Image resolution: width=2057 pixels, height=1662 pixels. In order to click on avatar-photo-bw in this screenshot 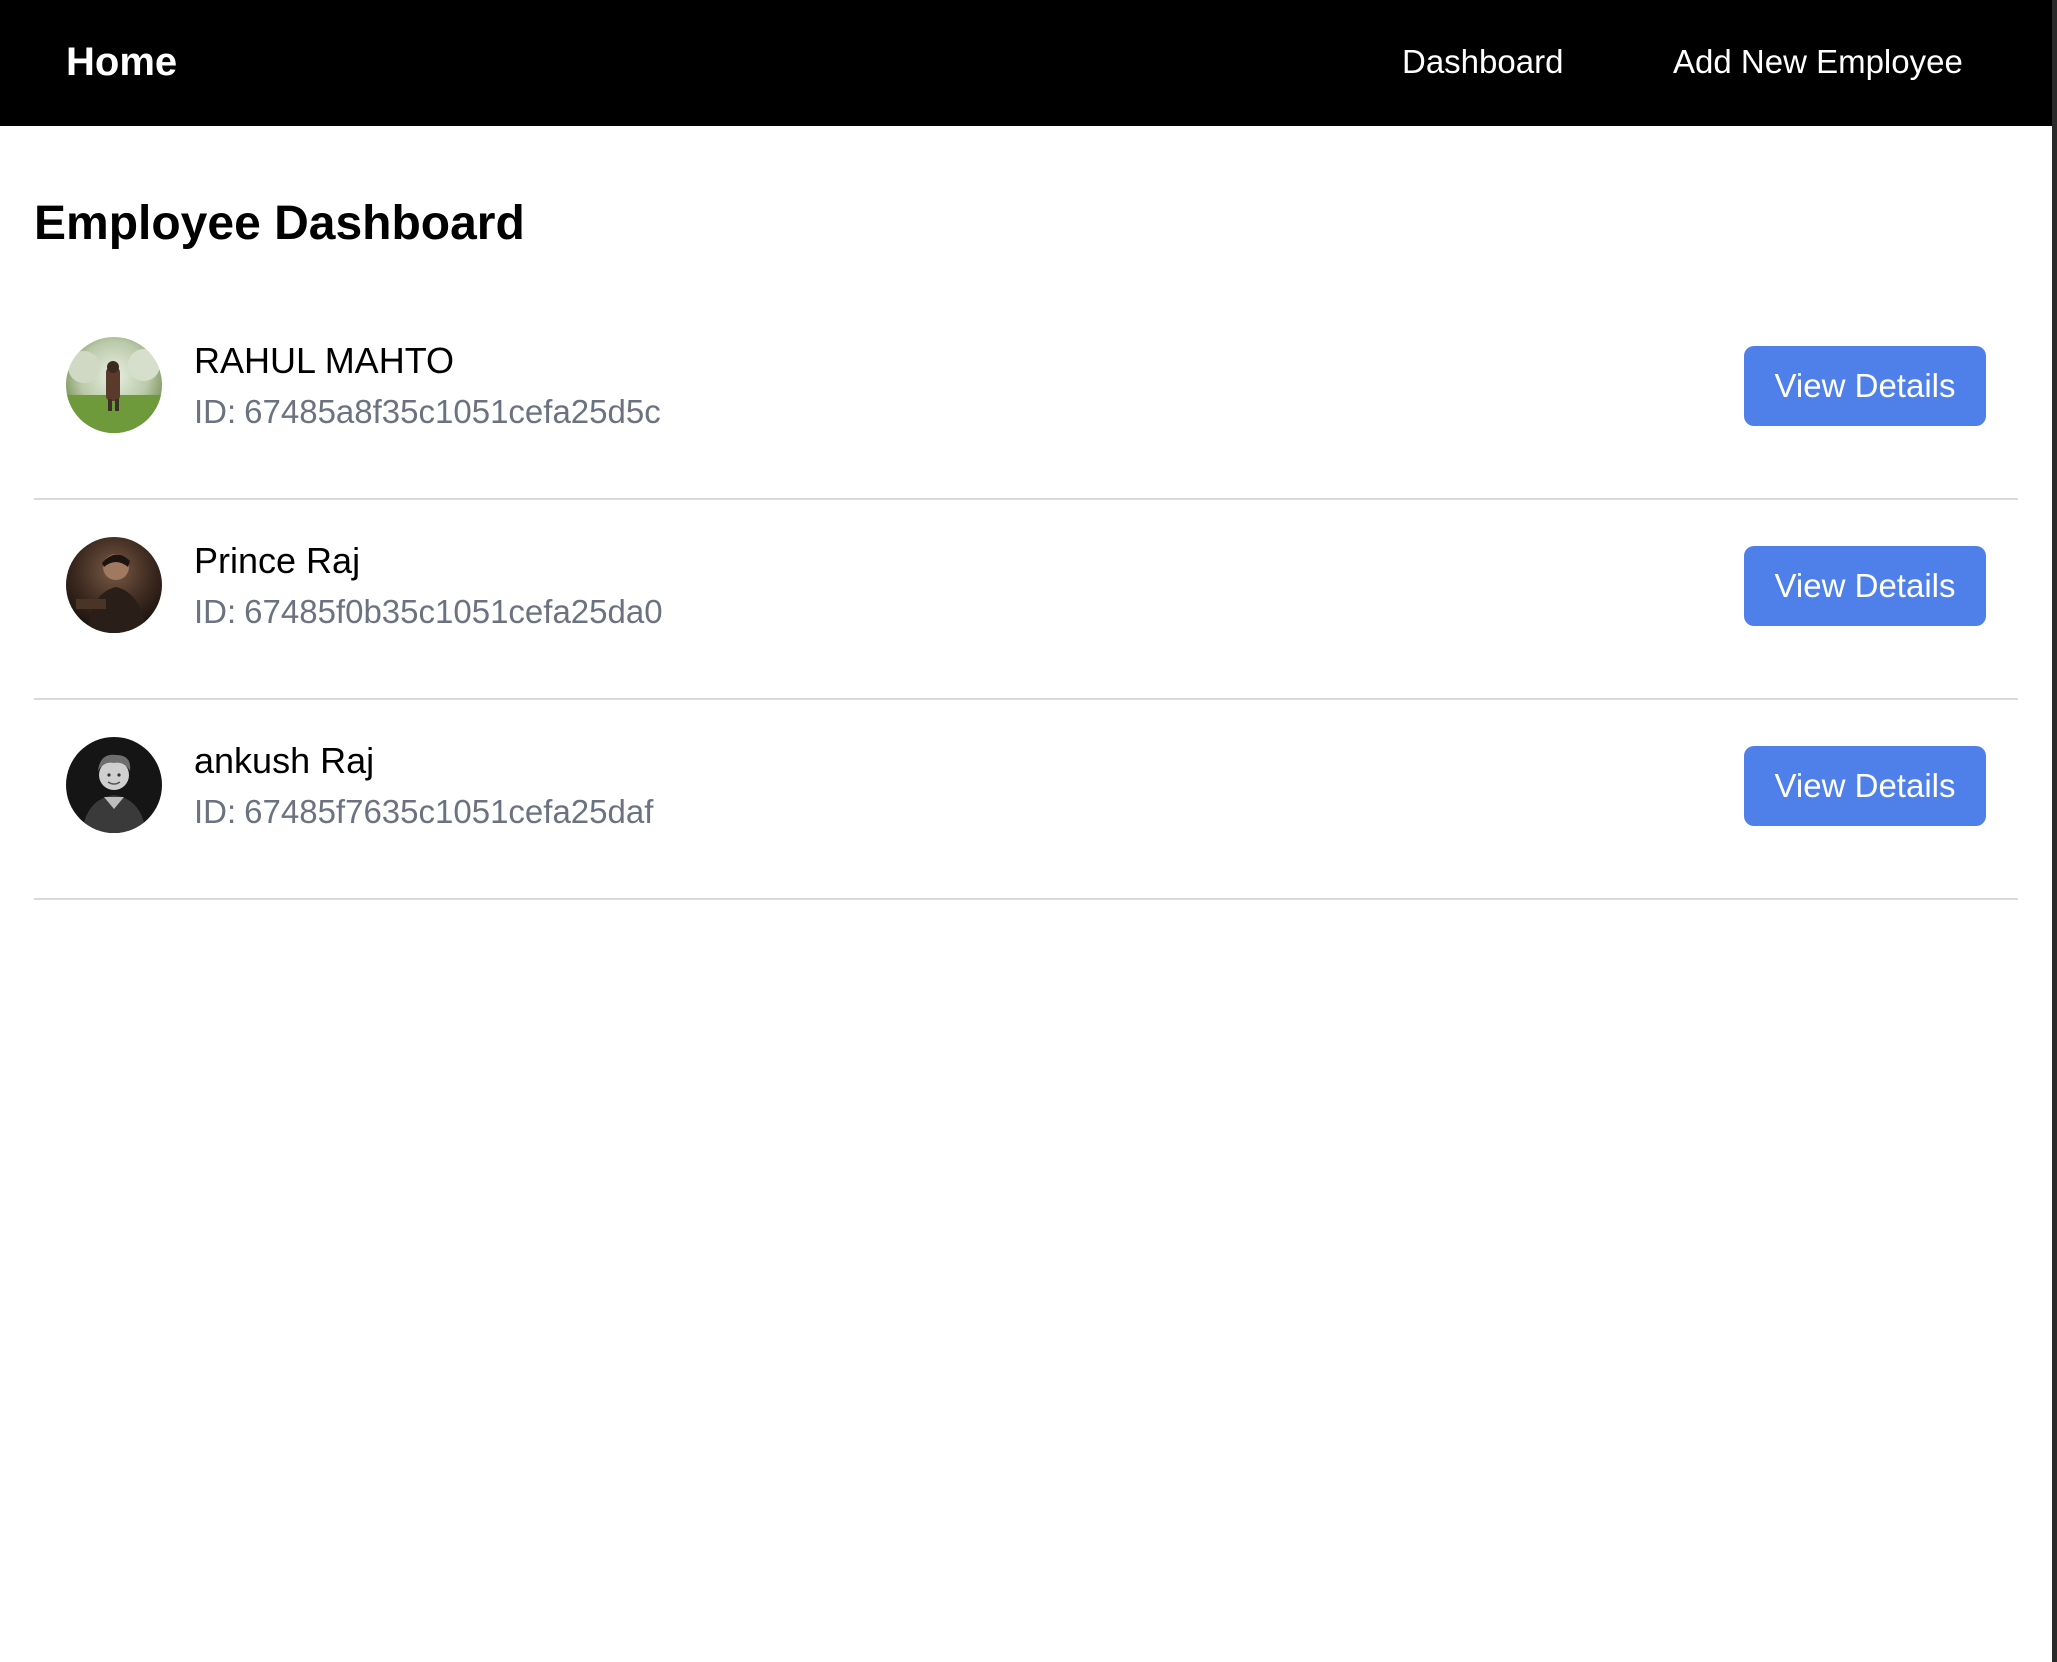, I will do `click(114, 785)`.